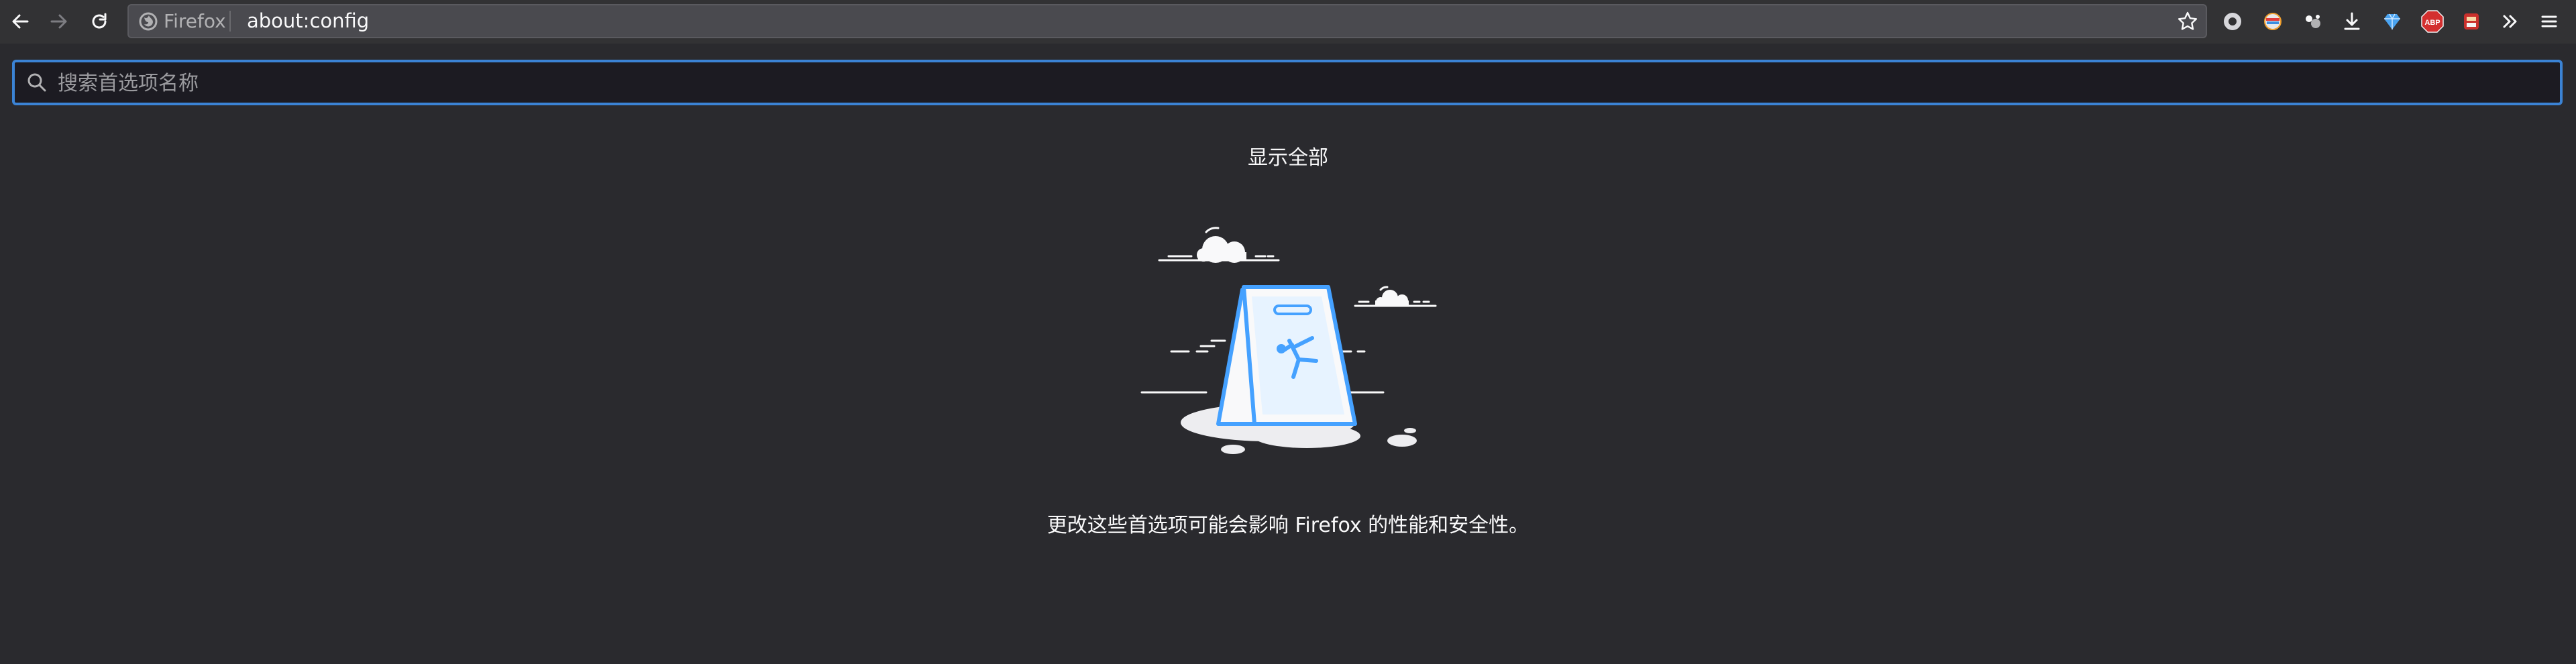  I want to click on cloud-left, so click(1221, 250).